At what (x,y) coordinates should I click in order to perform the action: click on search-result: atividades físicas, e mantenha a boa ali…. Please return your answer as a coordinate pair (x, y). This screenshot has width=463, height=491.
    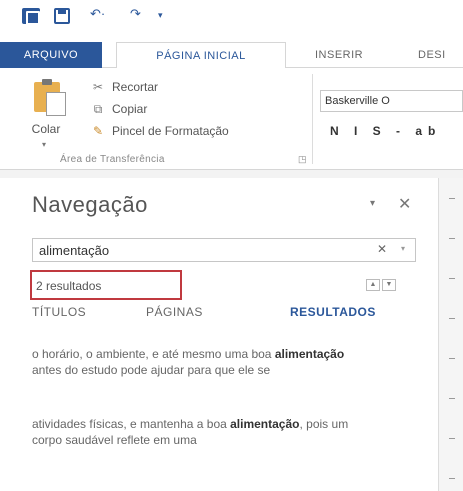
    Looking at the image, I should click on (202, 432).